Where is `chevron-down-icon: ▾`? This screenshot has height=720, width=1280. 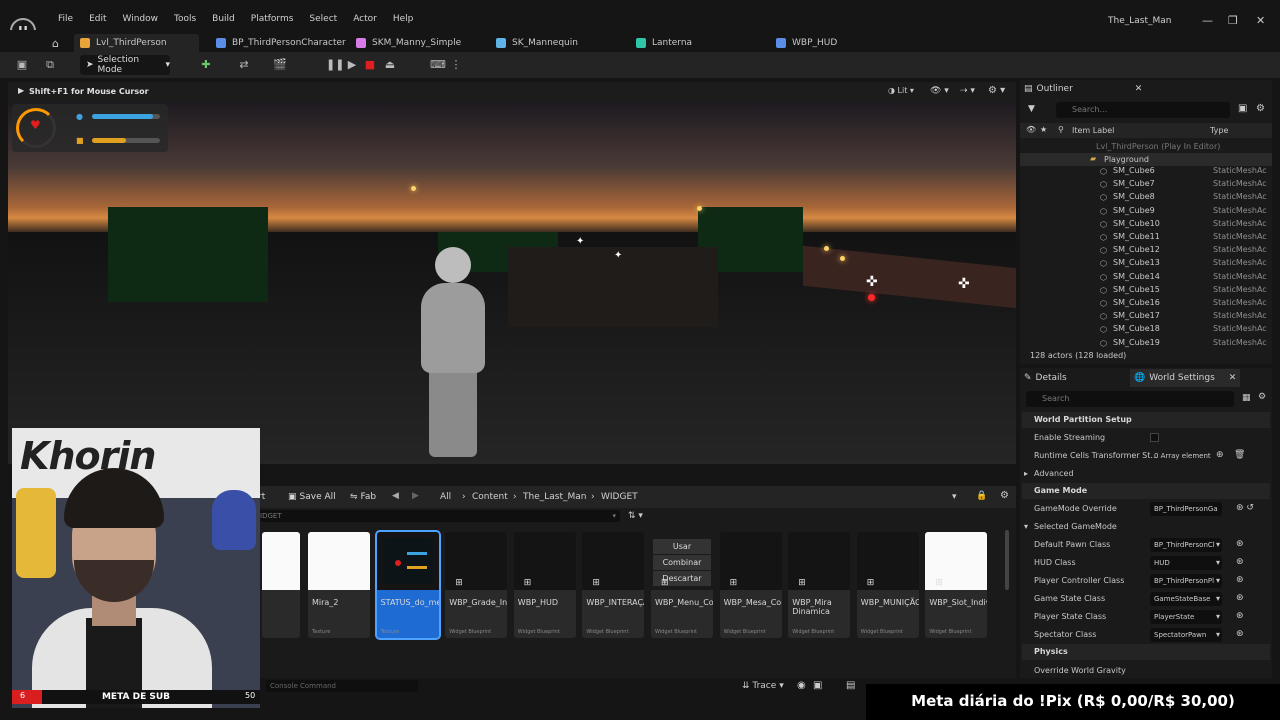
chevron-down-icon: ▾ is located at coordinates (954, 497).